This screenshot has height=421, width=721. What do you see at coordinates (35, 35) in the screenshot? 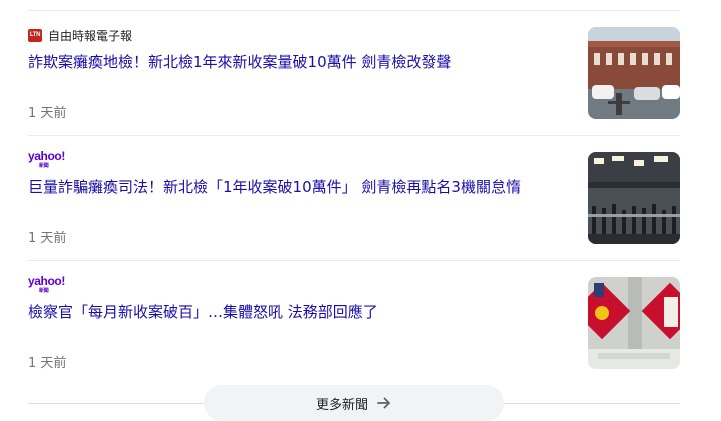
I see `ltn-logo-icon: LTN` at bounding box center [35, 35].